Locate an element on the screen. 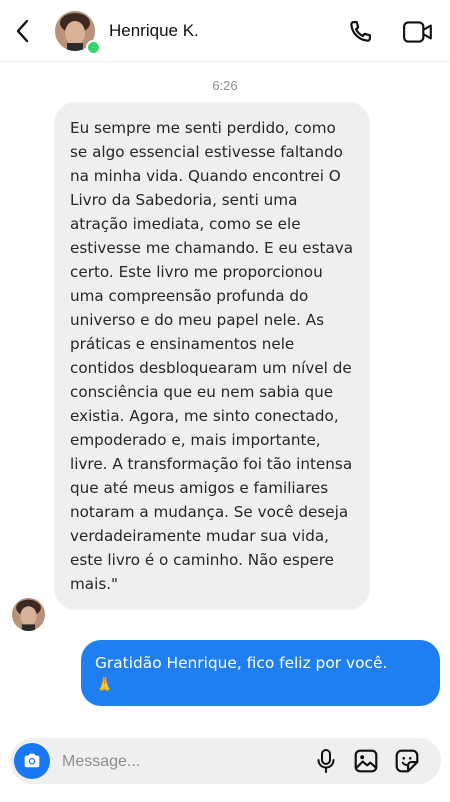 This screenshot has width=450, height=802. camera-icon is located at coordinates (32, 760).